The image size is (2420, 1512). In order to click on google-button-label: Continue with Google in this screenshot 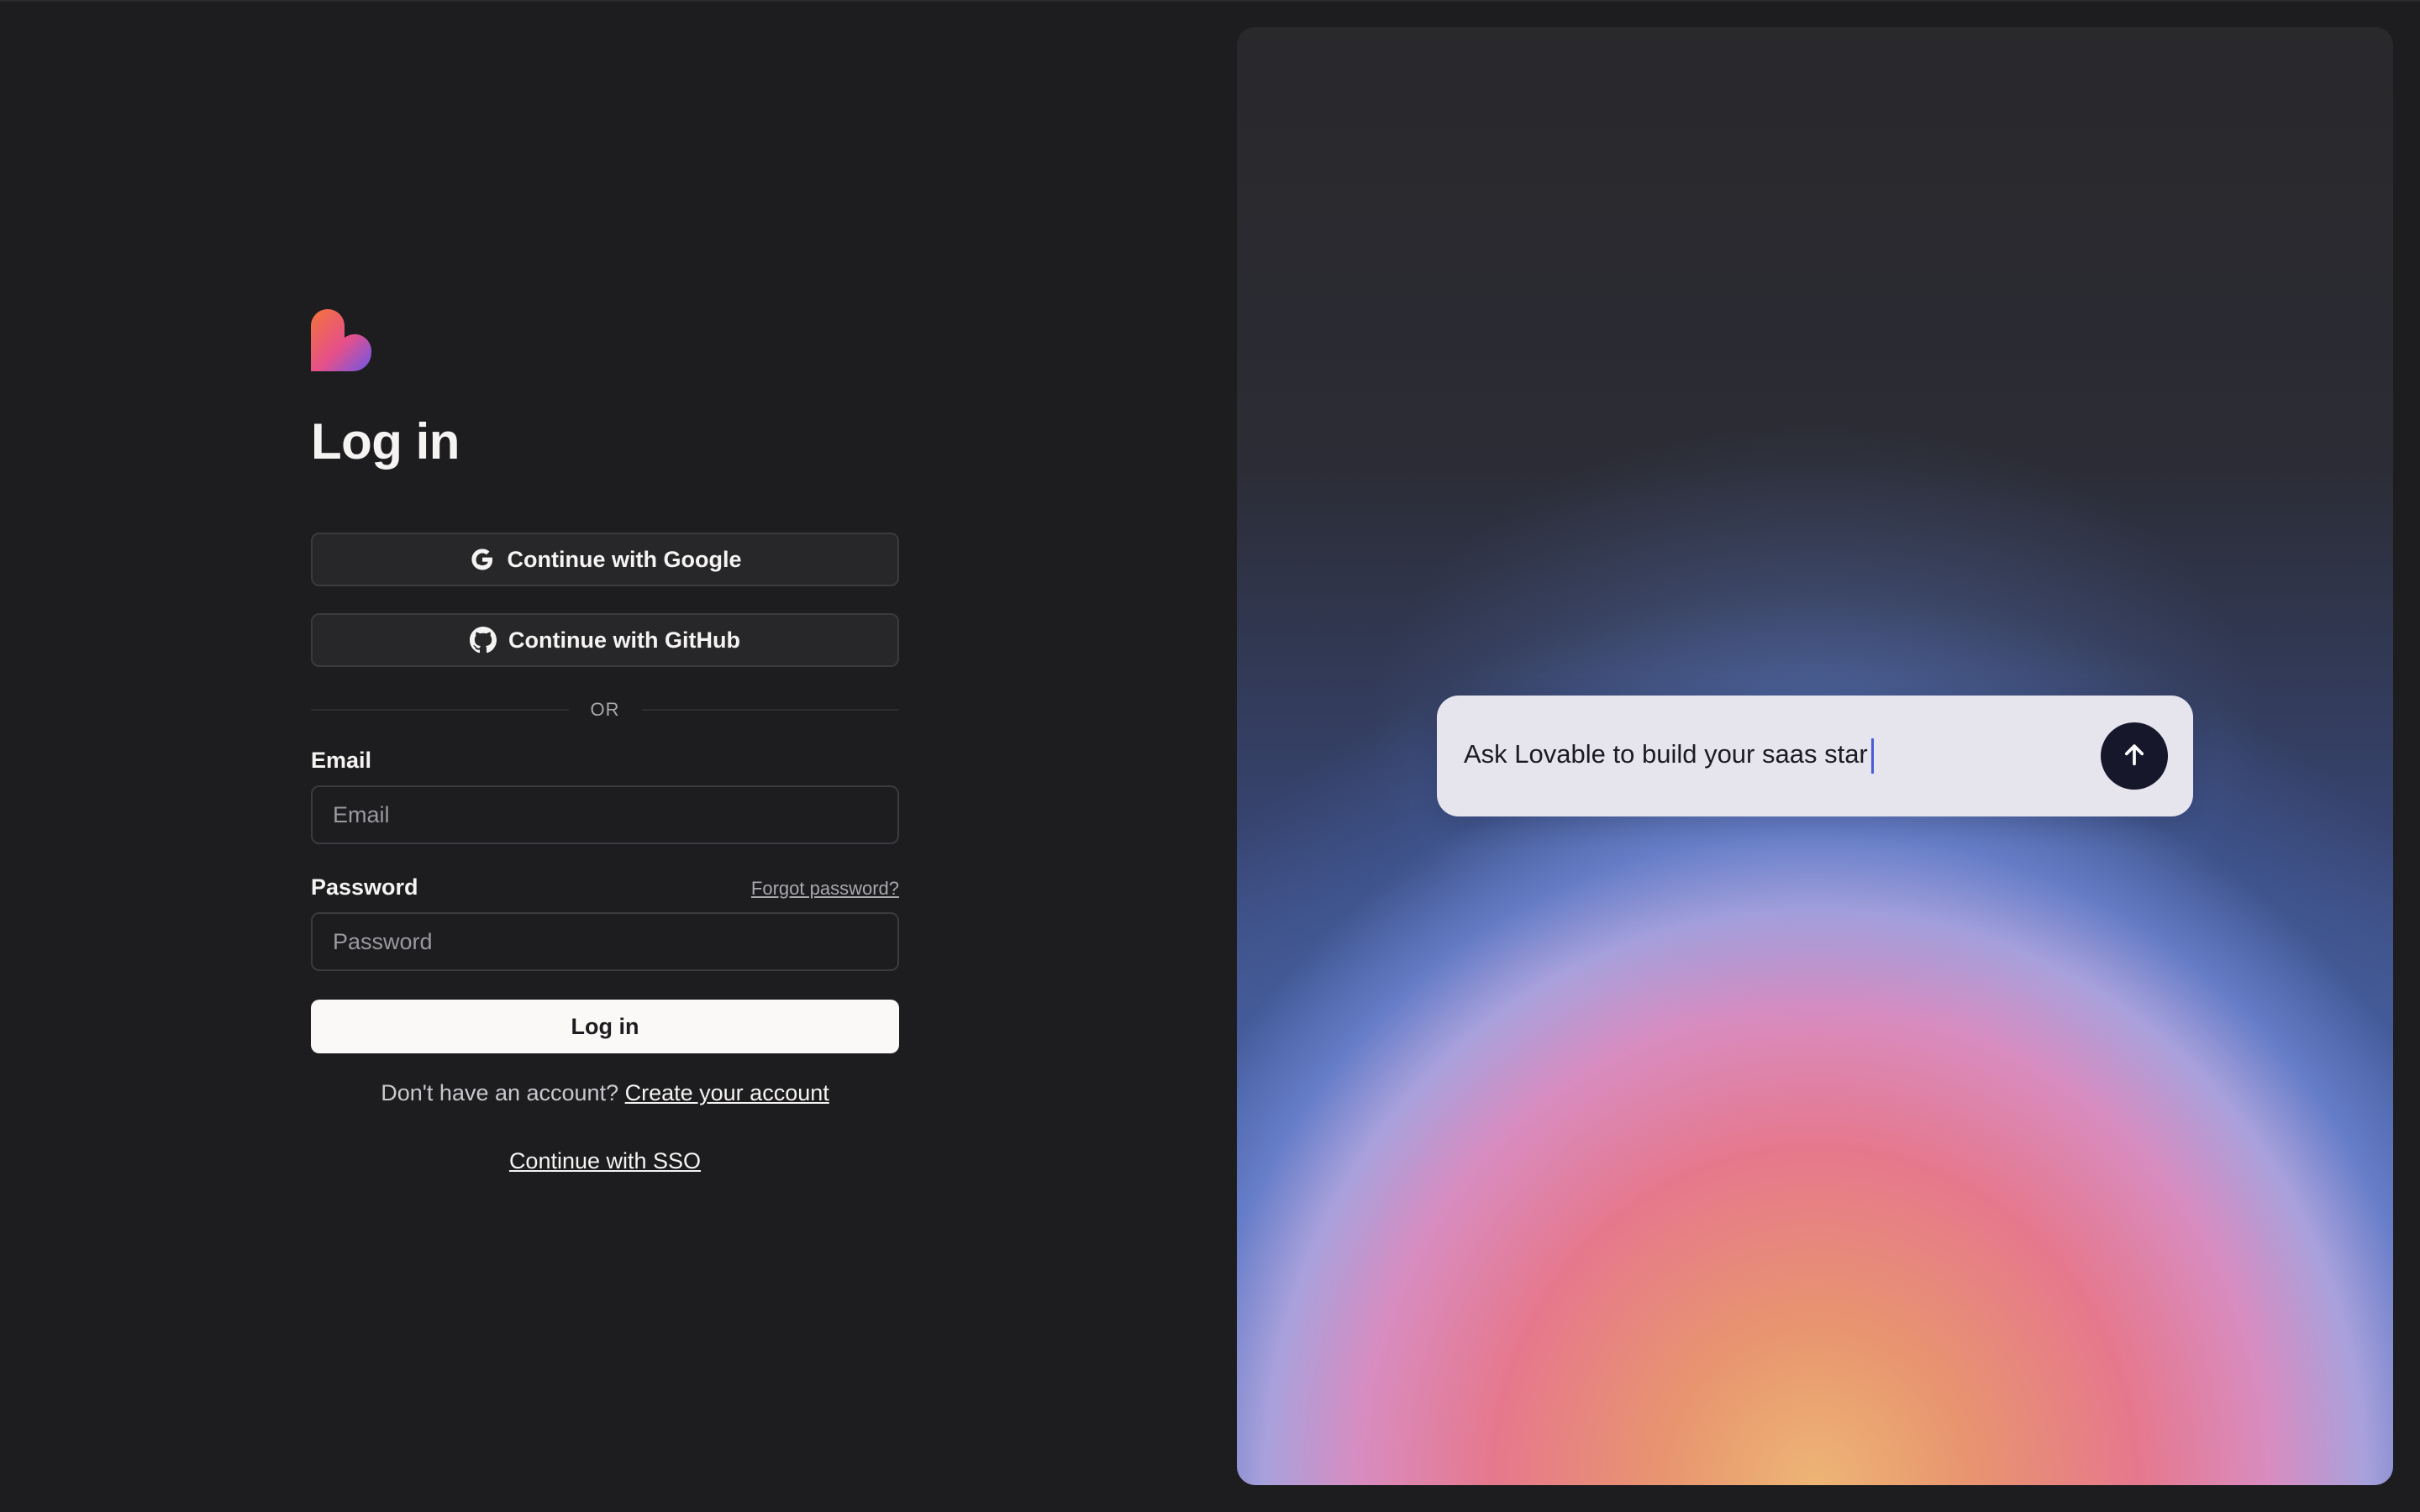, I will do `click(624, 559)`.